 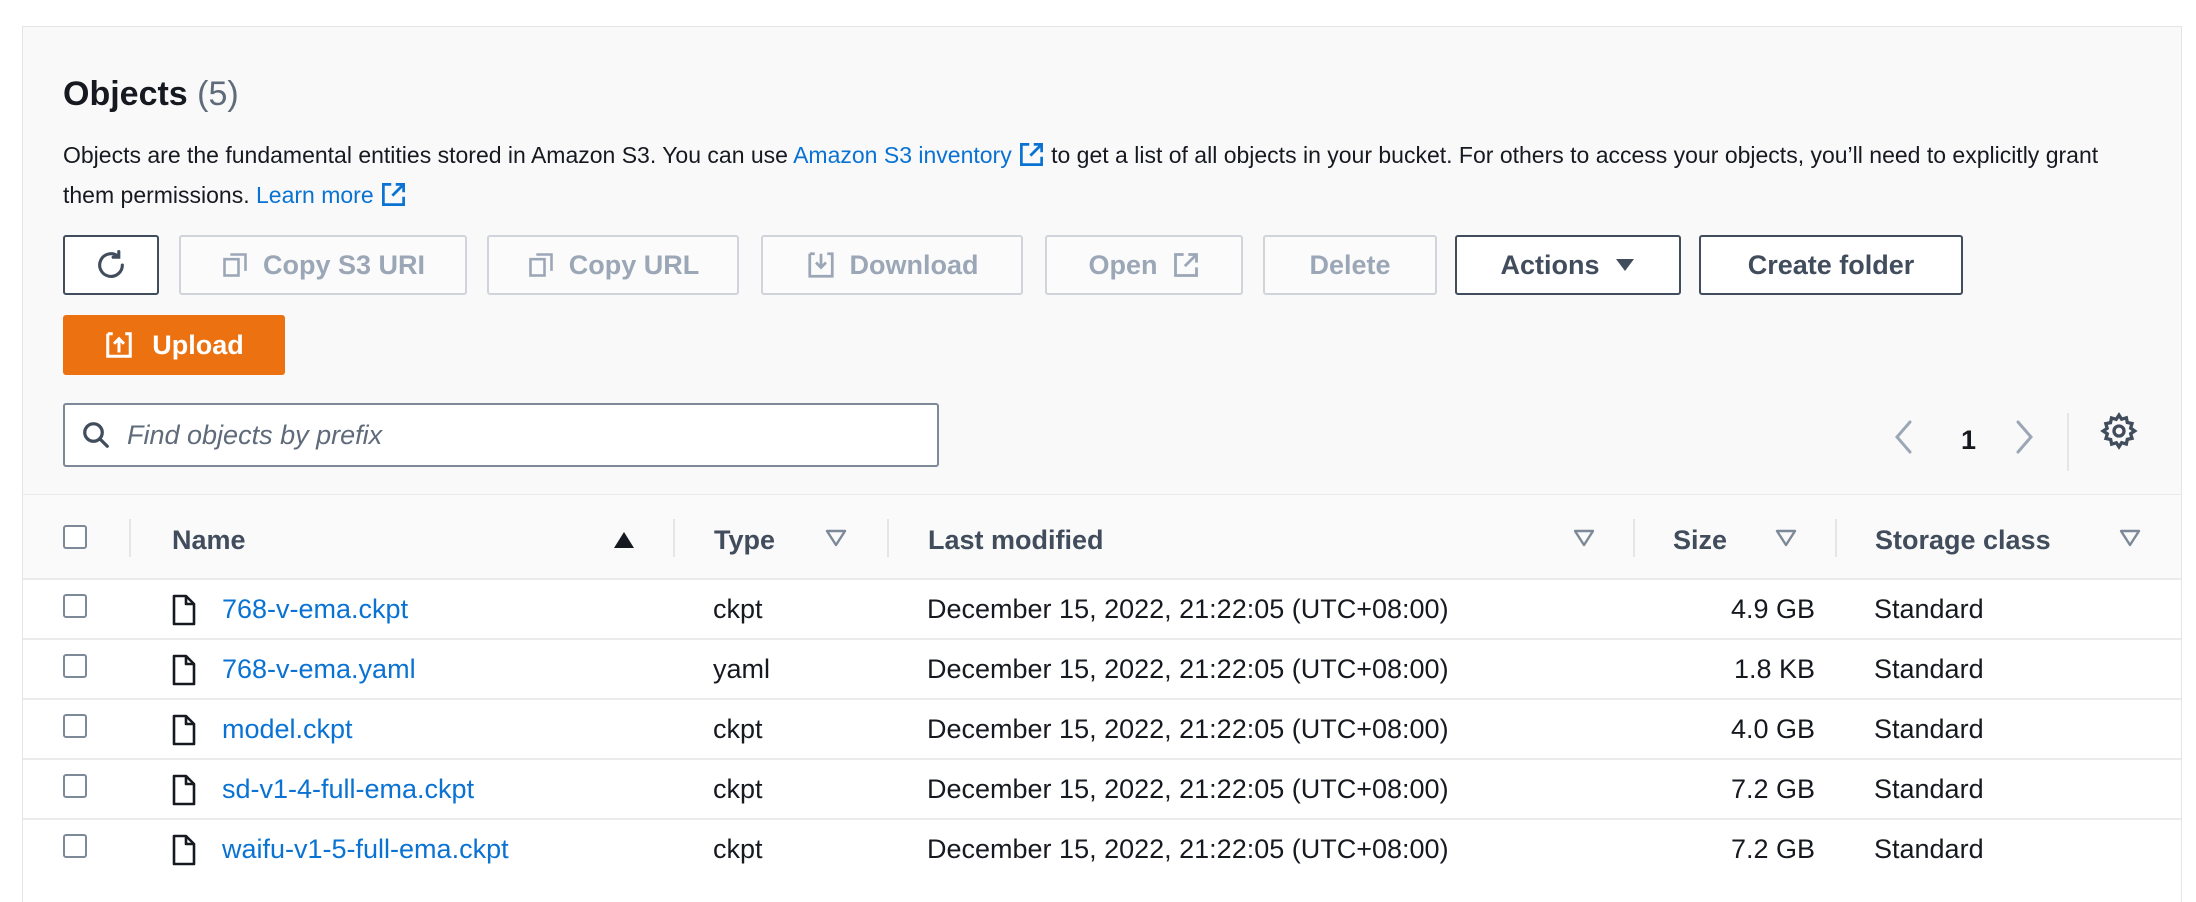 I want to click on object-size: 4.9 GB, so click(x=1772, y=609).